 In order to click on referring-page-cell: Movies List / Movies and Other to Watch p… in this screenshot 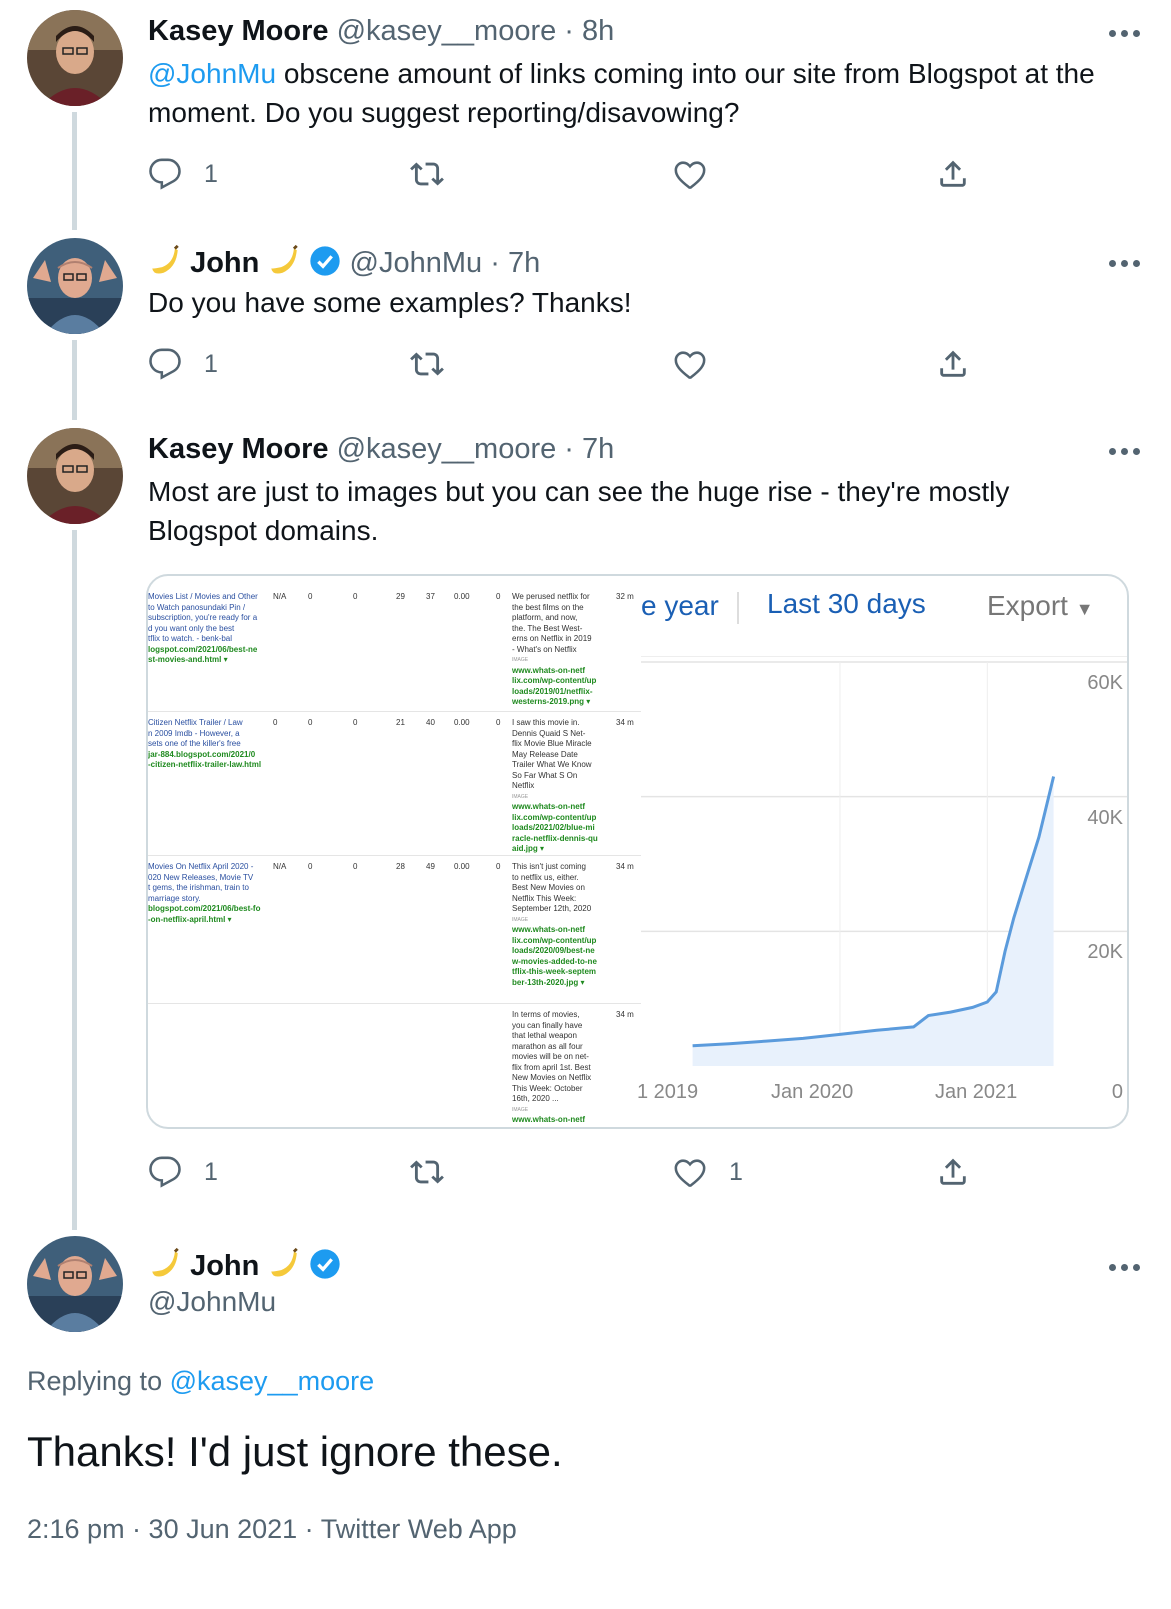, I will do `click(207, 629)`.